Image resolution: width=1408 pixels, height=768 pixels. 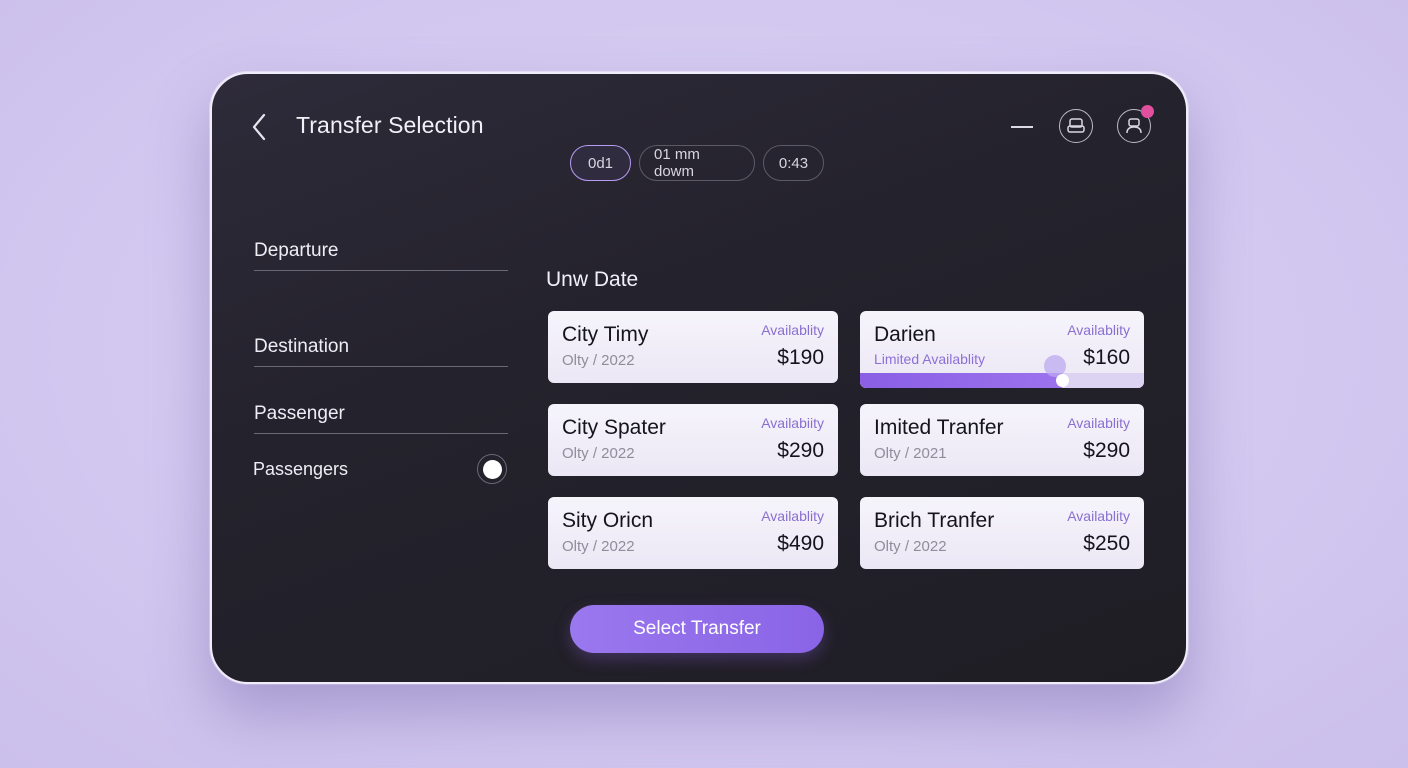 What do you see at coordinates (961, 380) in the screenshot?
I see `availability-slider-fill` at bounding box center [961, 380].